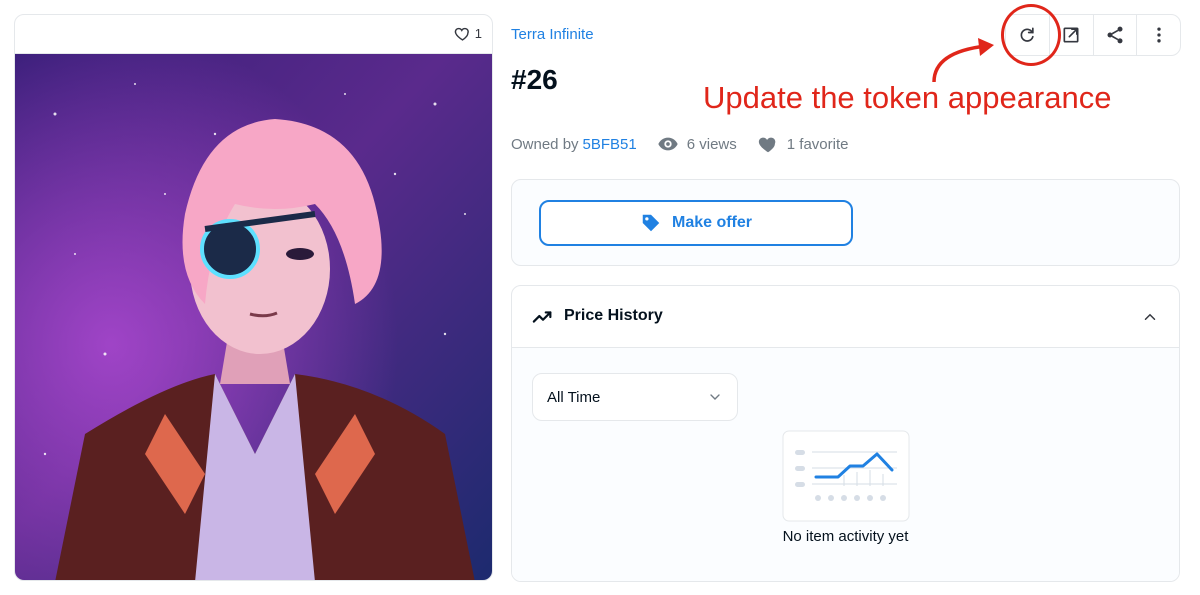 This screenshot has height=595, width=1200. I want to click on views-stat: 6 views, so click(697, 144).